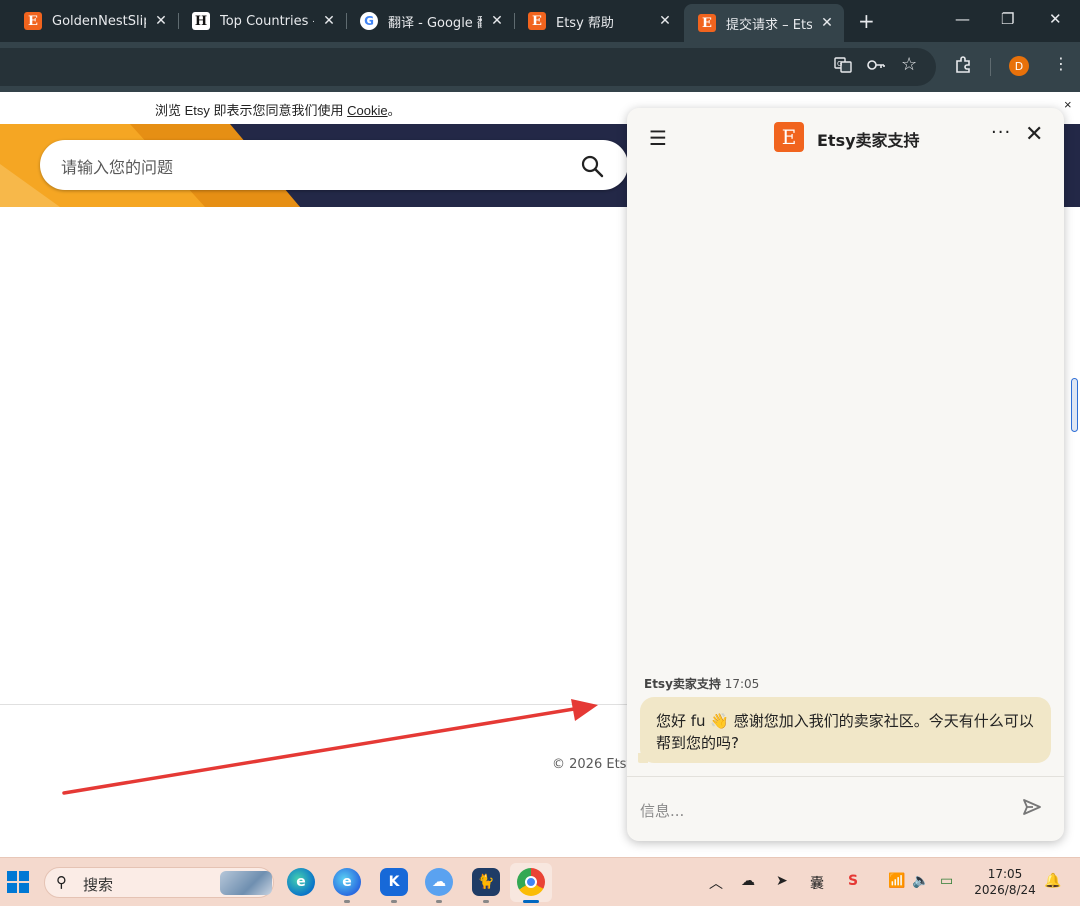 The height and width of the screenshot is (906, 1080). What do you see at coordinates (1074, 405) in the screenshot?
I see `page-scrollbar` at bounding box center [1074, 405].